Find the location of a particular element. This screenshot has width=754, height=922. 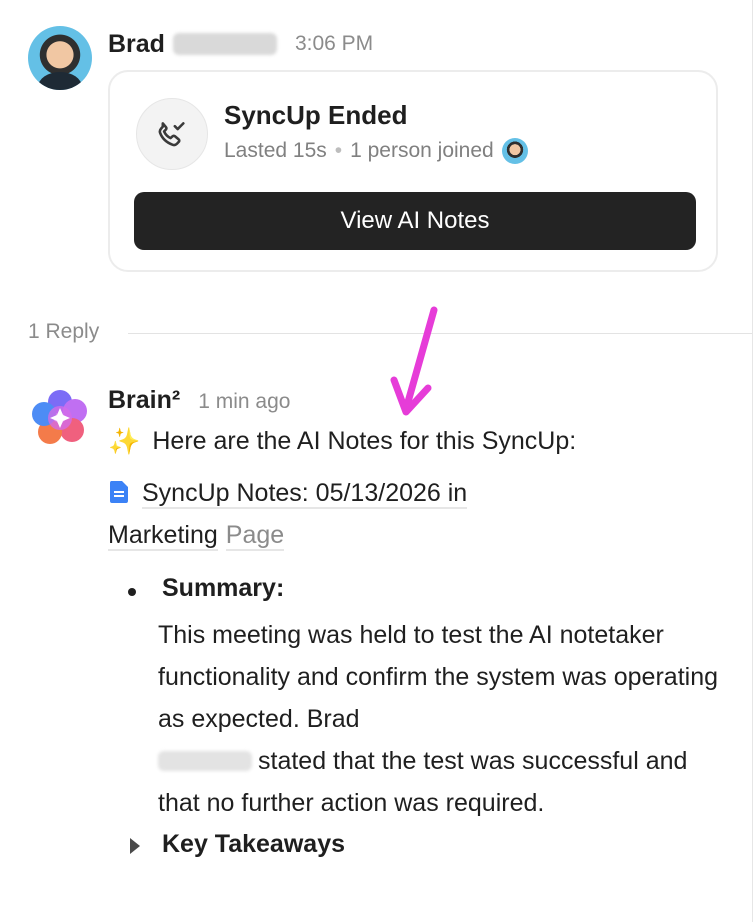

document-icon is located at coordinates (118, 492).